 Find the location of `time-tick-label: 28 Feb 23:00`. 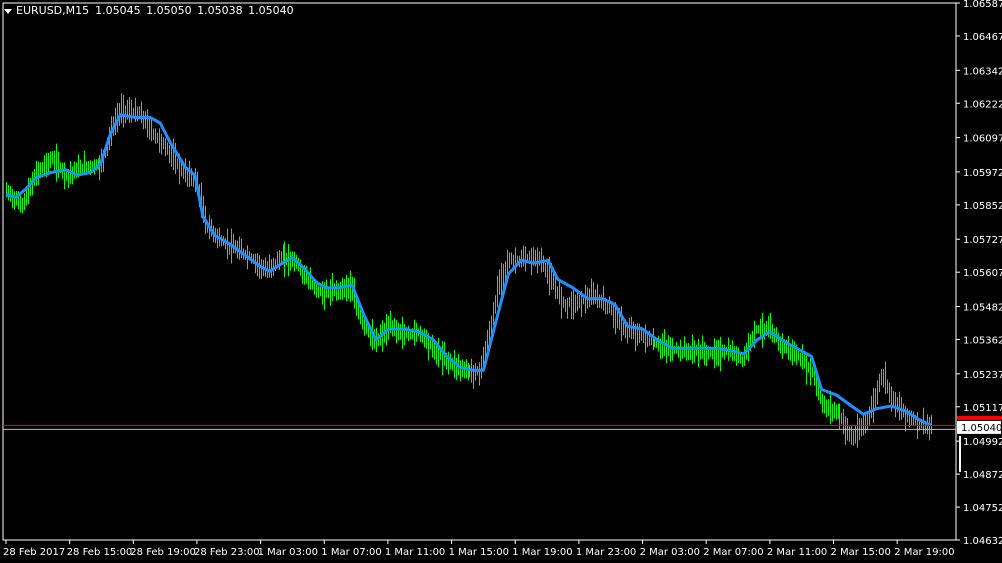

time-tick-label: 28 Feb 23:00 is located at coordinates (227, 552).